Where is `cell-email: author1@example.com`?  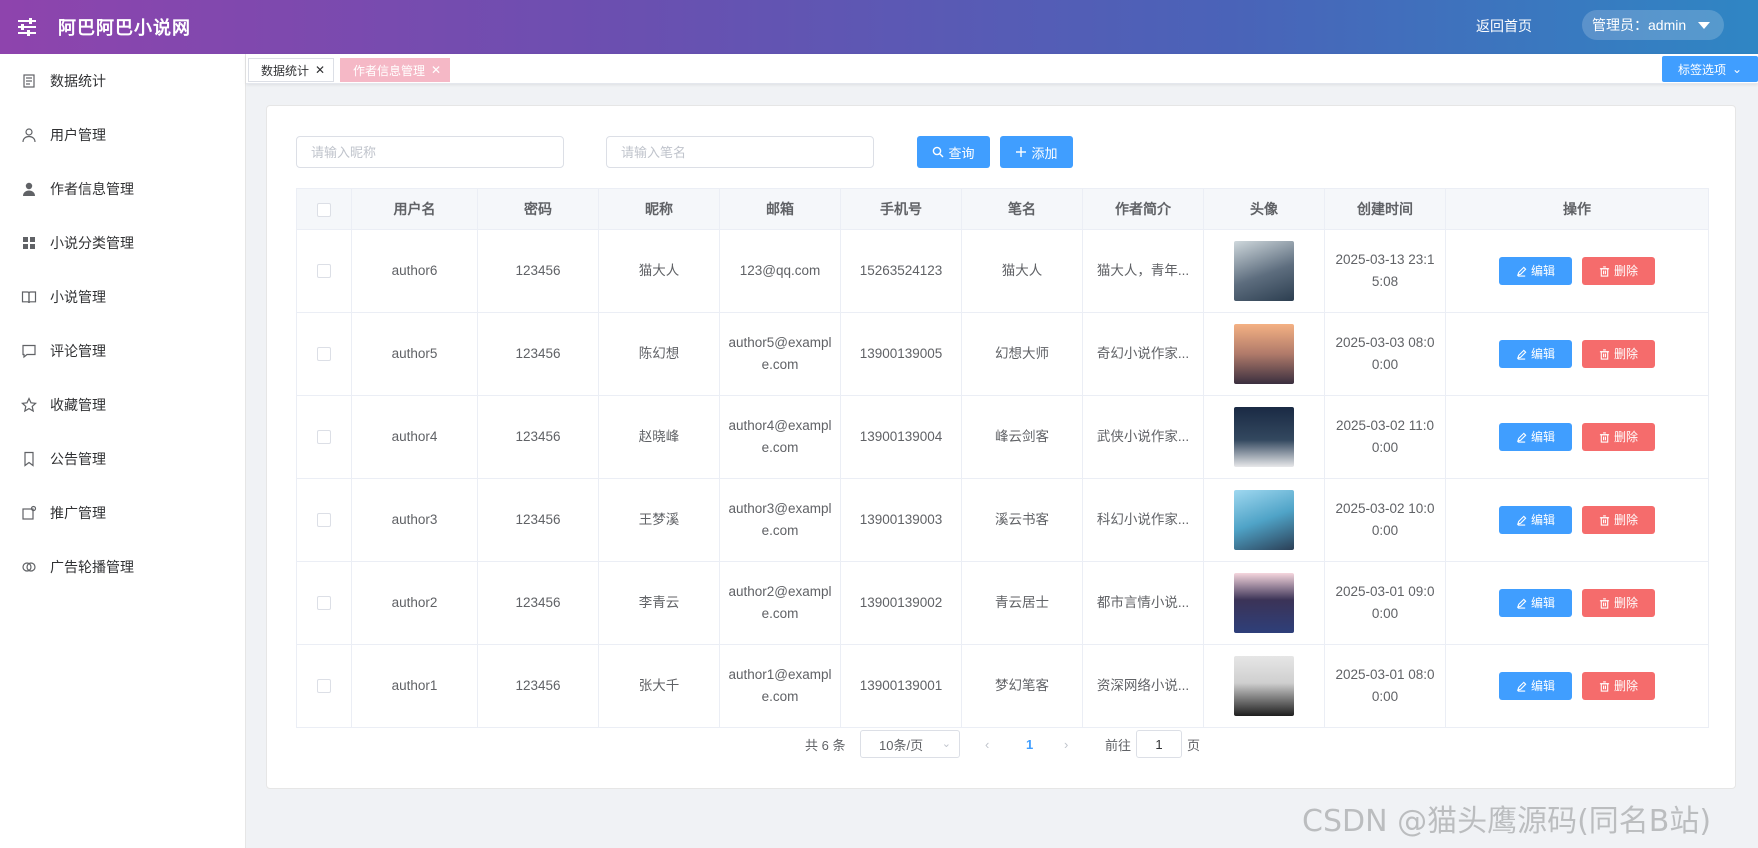 cell-email: author1@example.com is located at coordinates (780, 686).